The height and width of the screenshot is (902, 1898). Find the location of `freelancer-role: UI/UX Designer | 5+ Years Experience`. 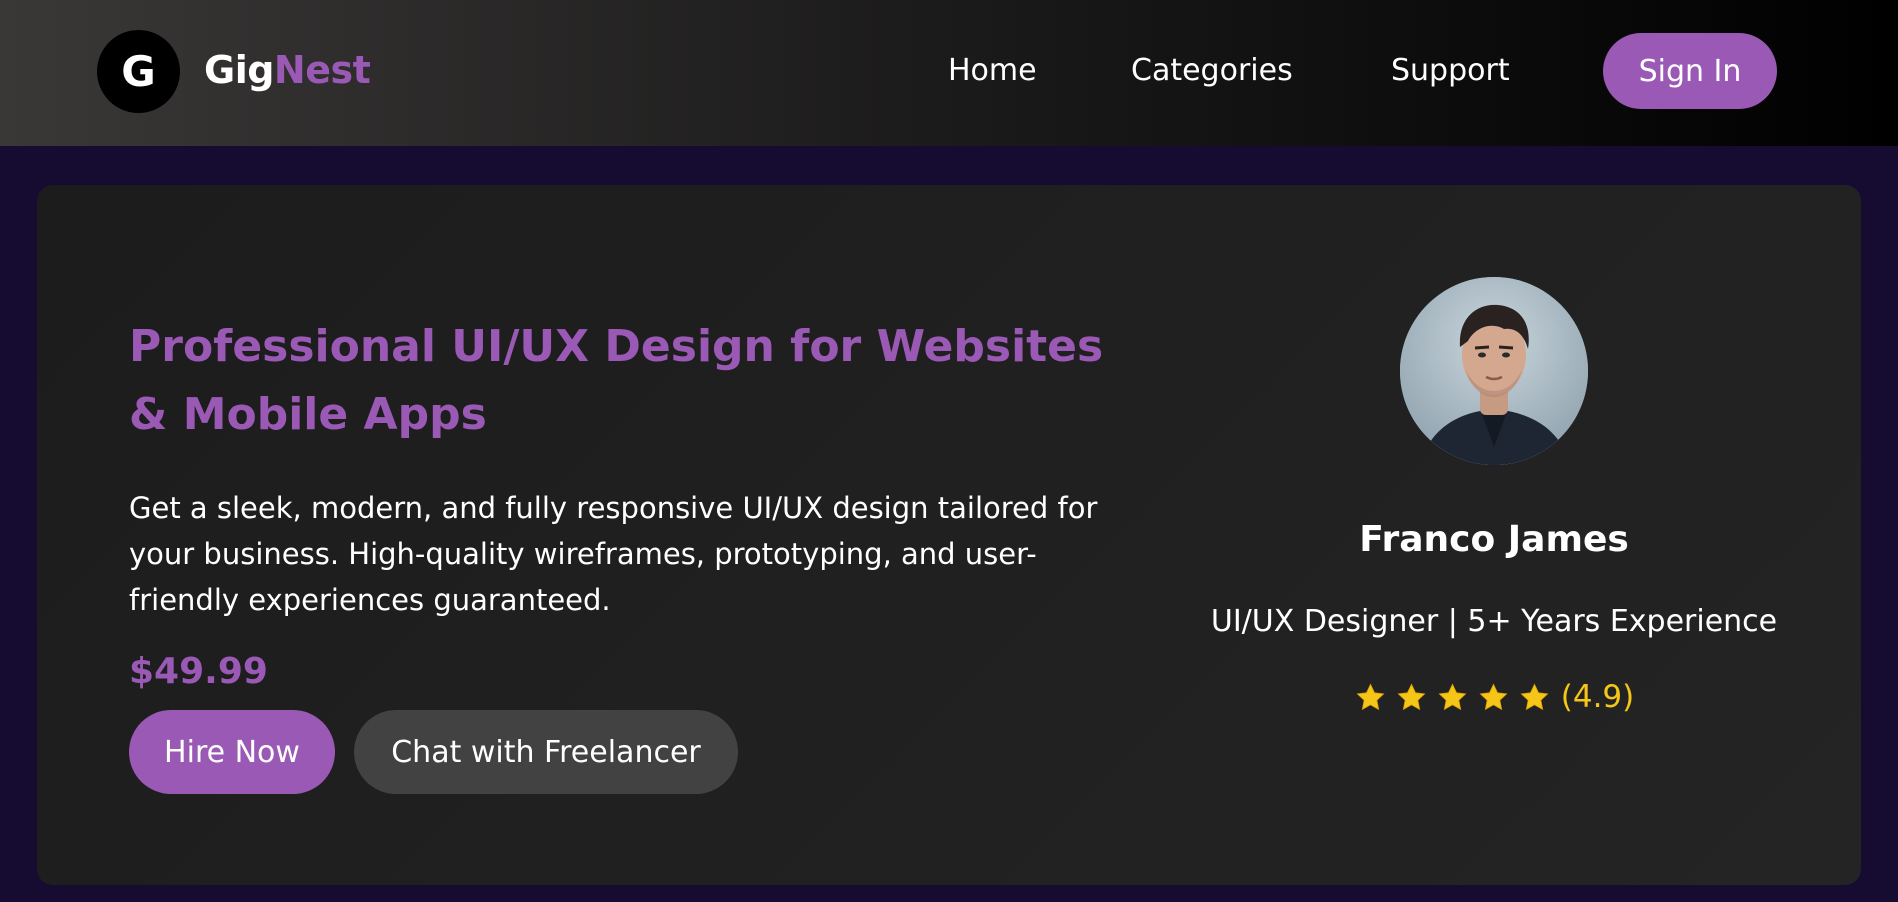

freelancer-role: UI/UX Designer | 5+ Years Experience is located at coordinates (1494, 621).